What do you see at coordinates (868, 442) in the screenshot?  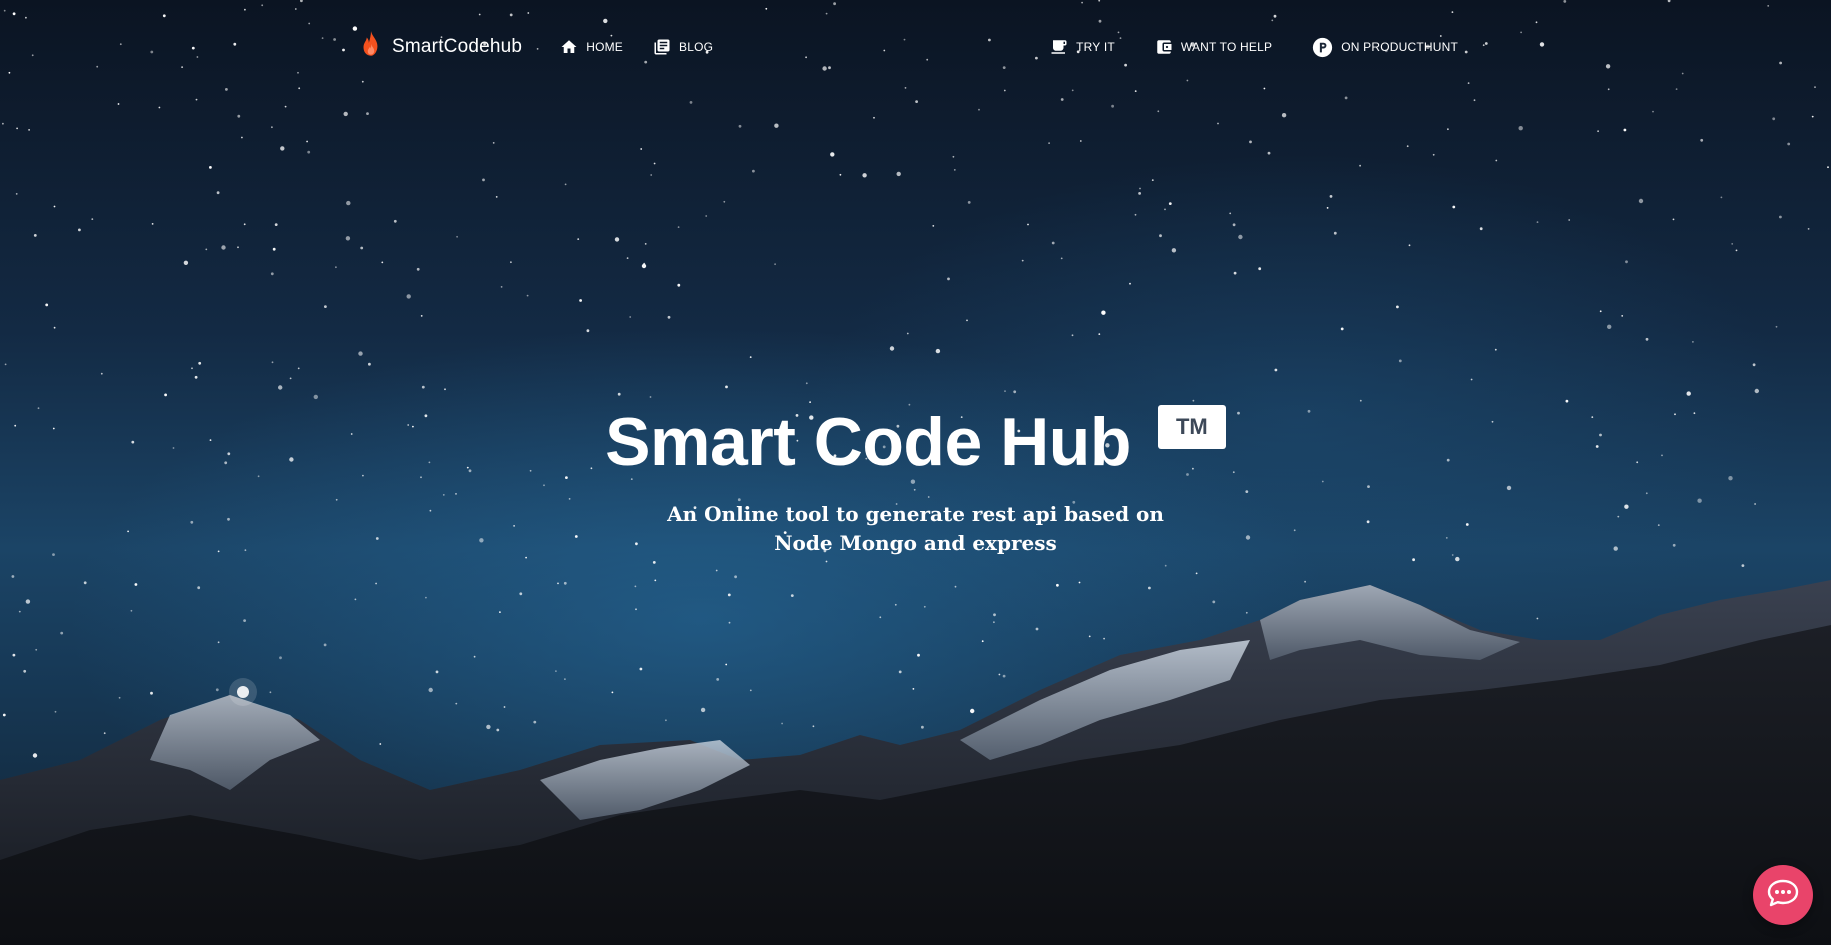 I see `hero-title: Smart Code Hub` at bounding box center [868, 442].